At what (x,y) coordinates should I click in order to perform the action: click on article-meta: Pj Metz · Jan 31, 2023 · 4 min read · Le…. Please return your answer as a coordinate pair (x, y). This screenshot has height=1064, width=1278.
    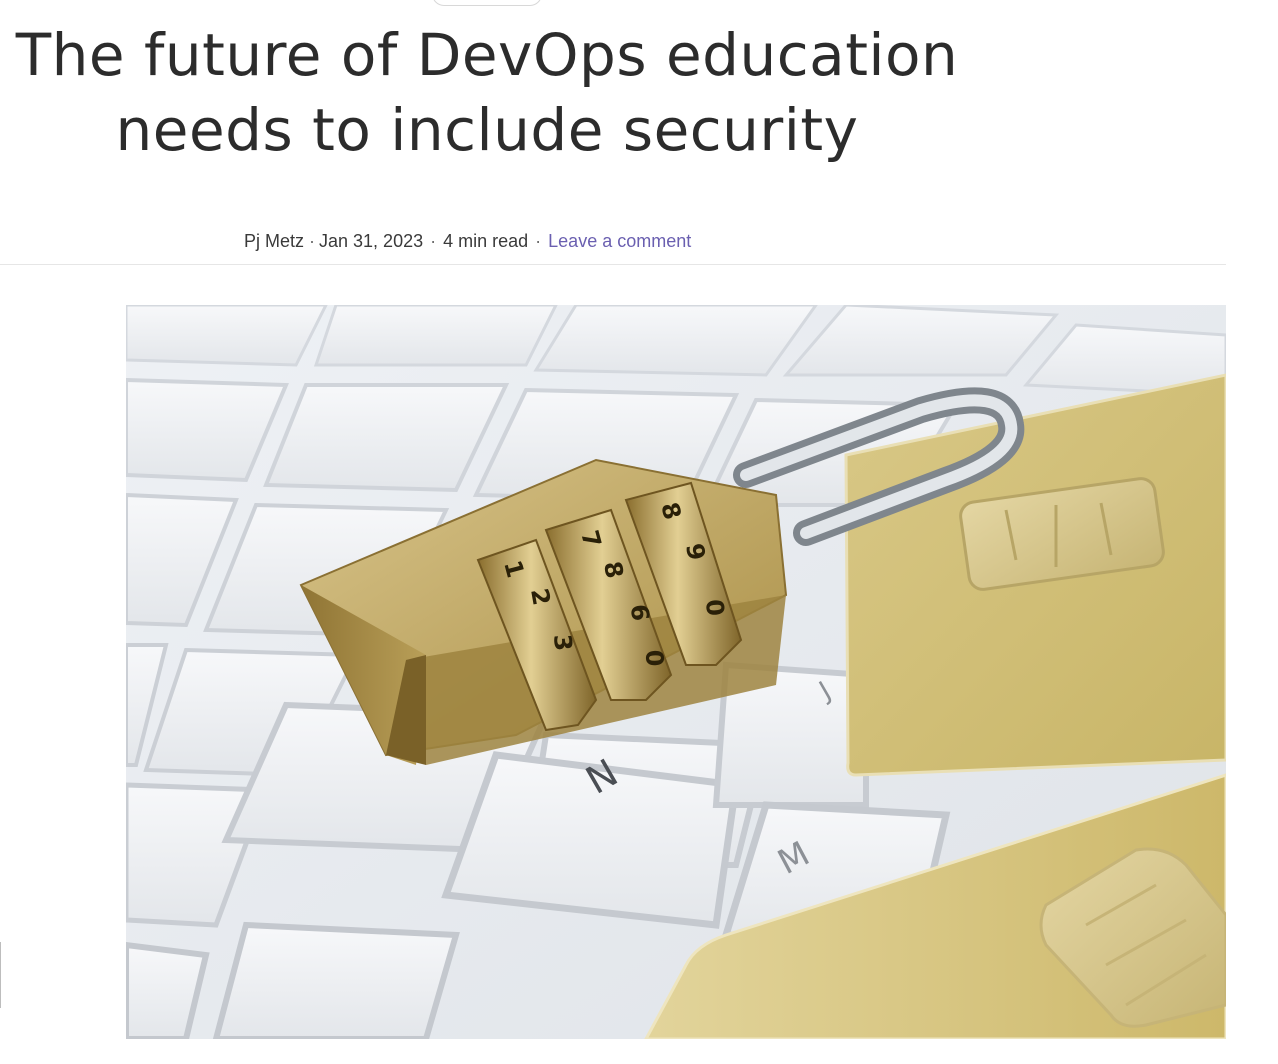
    Looking at the image, I should click on (467, 241).